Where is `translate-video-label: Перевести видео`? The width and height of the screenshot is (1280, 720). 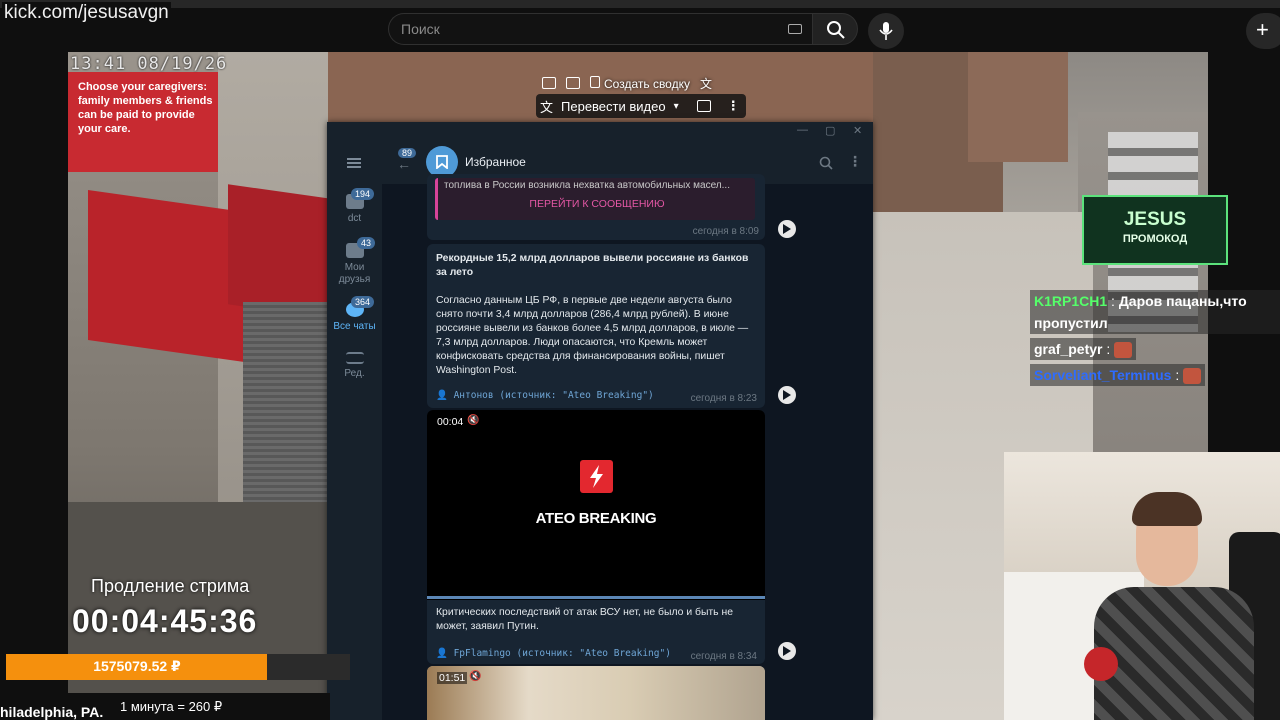 translate-video-label: Перевести видео is located at coordinates (613, 106).